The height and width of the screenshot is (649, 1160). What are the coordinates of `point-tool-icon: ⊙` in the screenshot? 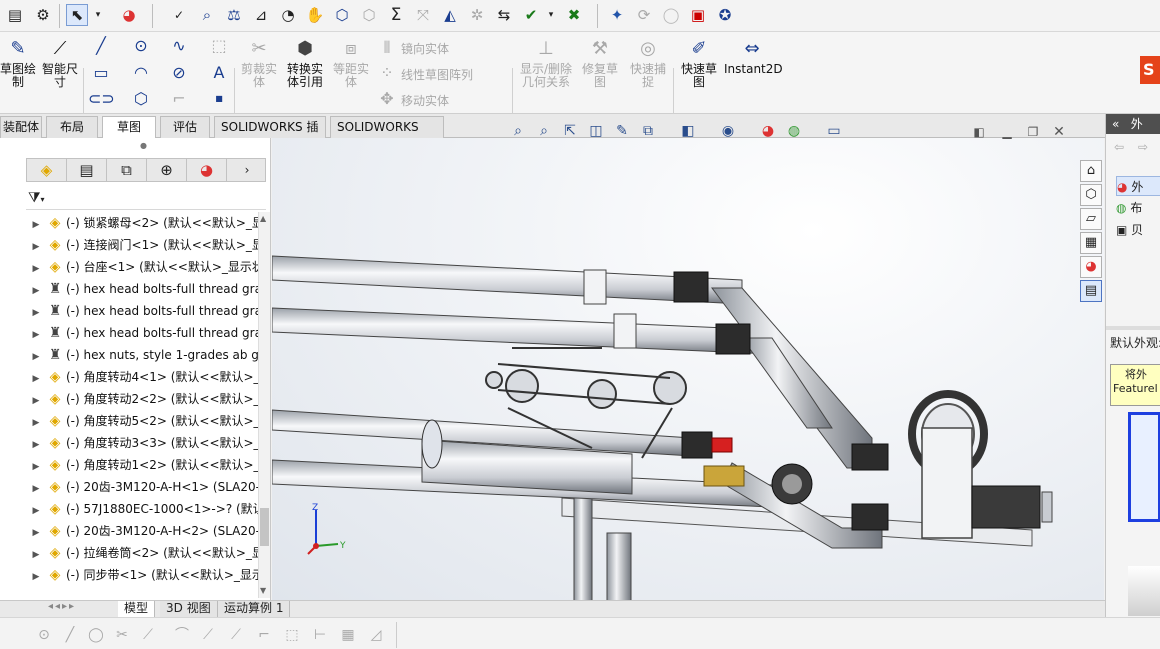 It's located at (44, 635).